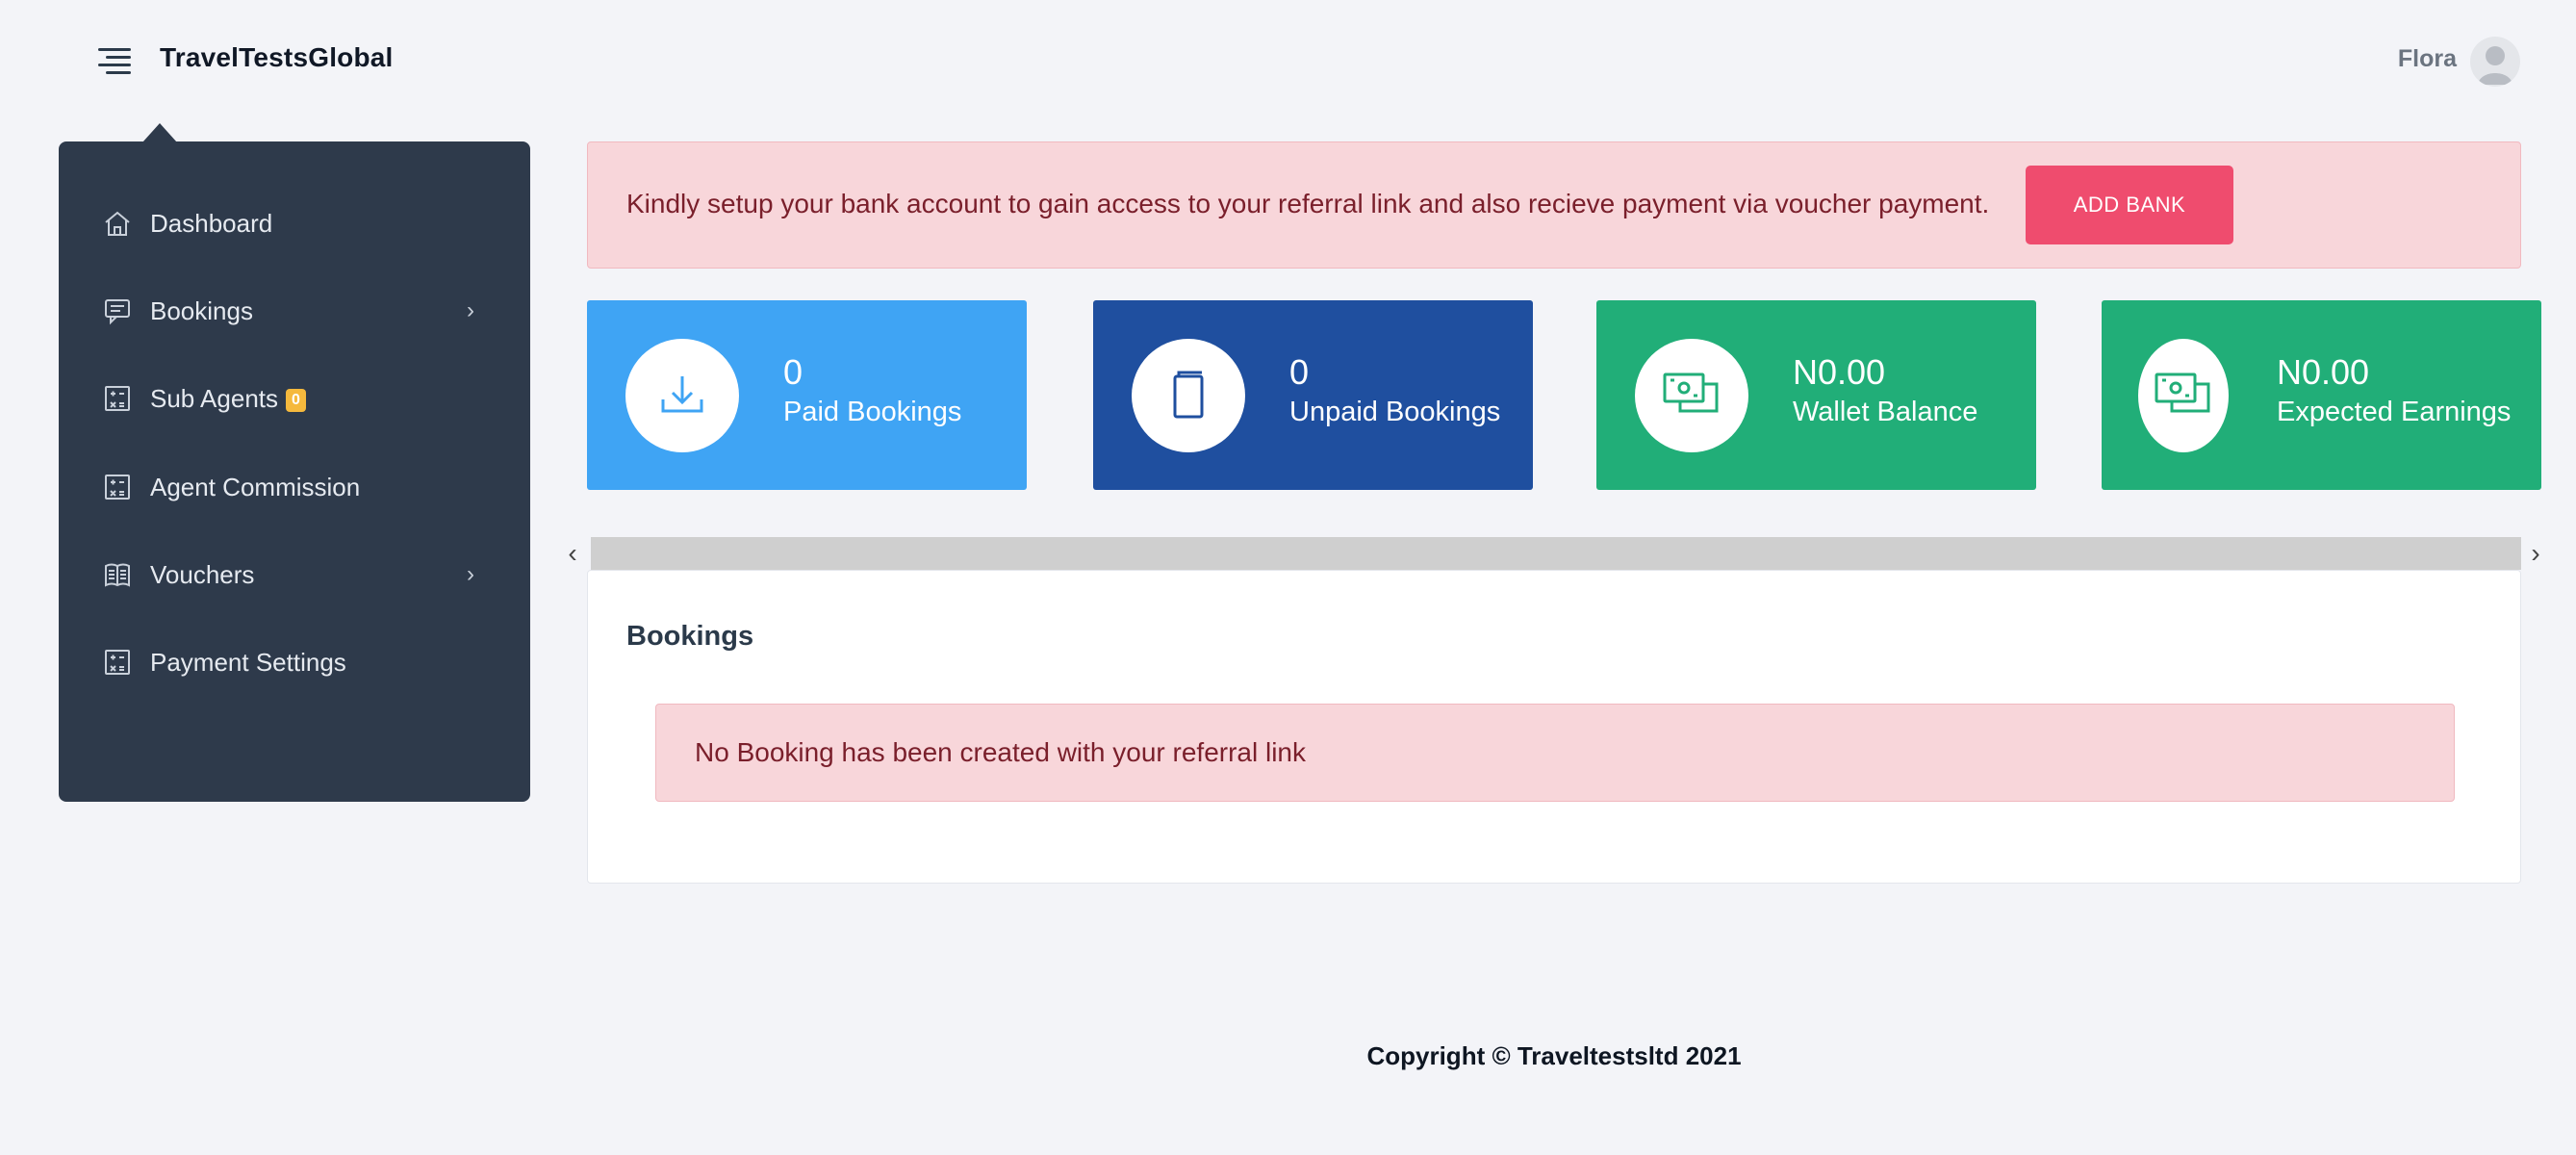 The image size is (2576, 1155). What do you see at coordinates (294, 223) in the screenshot?
I see `sidebar-item-dashboard: Dashboard` at bounding box center [294, 223].